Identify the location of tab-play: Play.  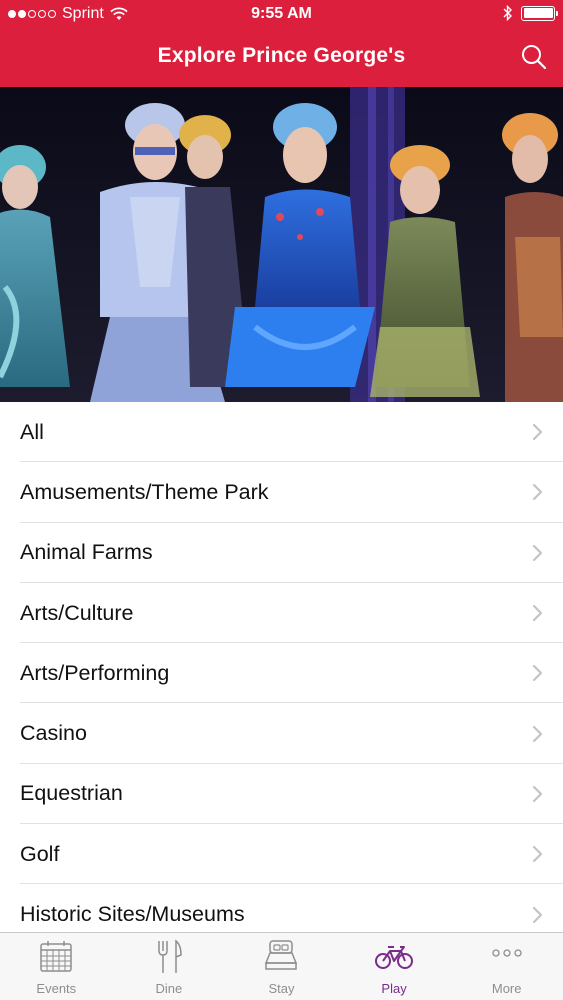
(394, 966).